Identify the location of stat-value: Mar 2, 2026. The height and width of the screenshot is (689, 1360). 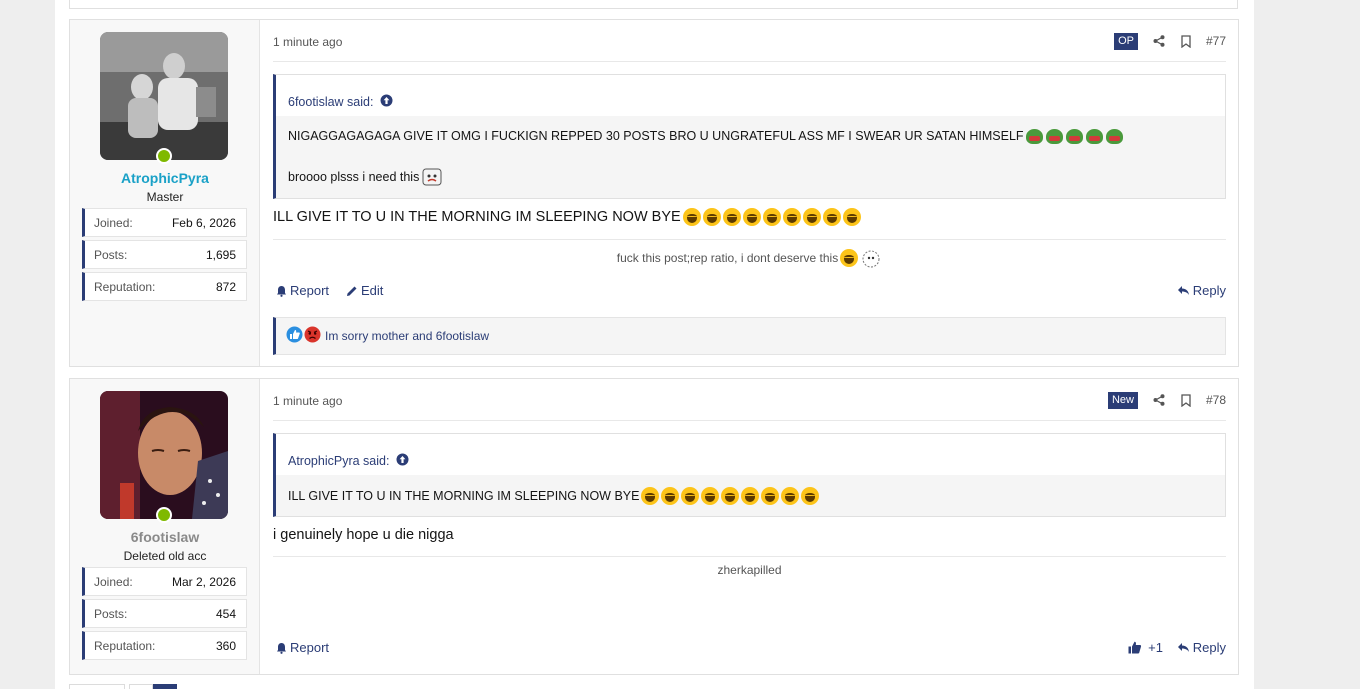
(203, 582).